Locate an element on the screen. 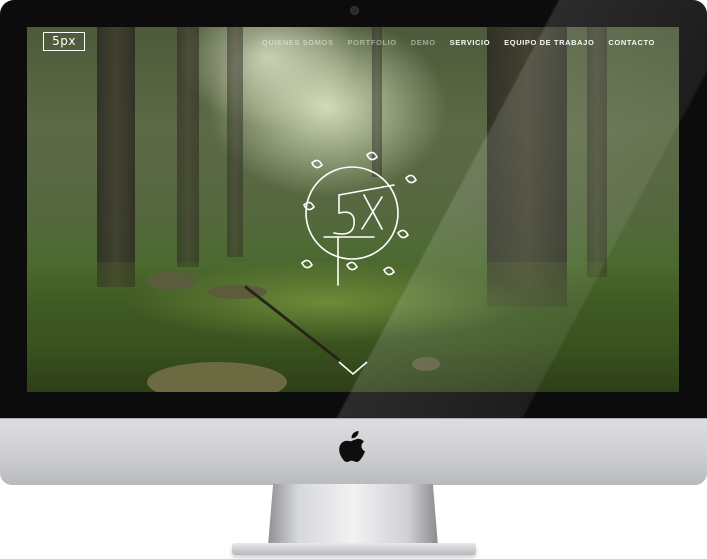 This screenshot has width=707, height=559. 5px-emblem is located at coordinates (359, 218).